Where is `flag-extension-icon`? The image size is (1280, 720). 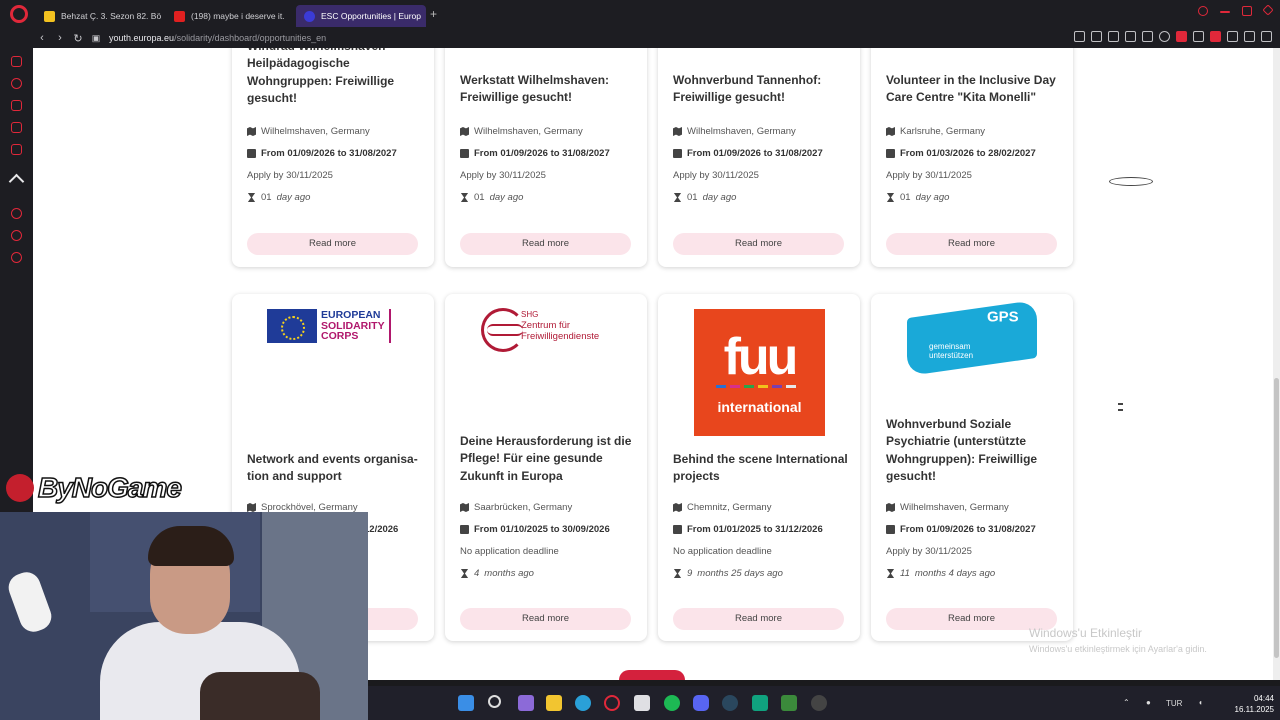
flag-extension-icon is located at coordinates (1215, 36).